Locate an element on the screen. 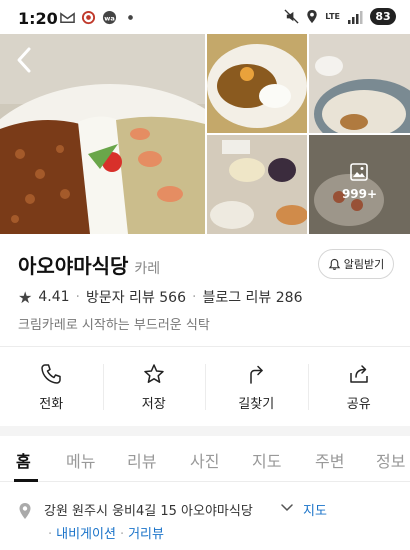 The height and width of the screenshot is (550, 410). status-bar: 1:20 wa LTE 83 is located at coordinates (205, 17).